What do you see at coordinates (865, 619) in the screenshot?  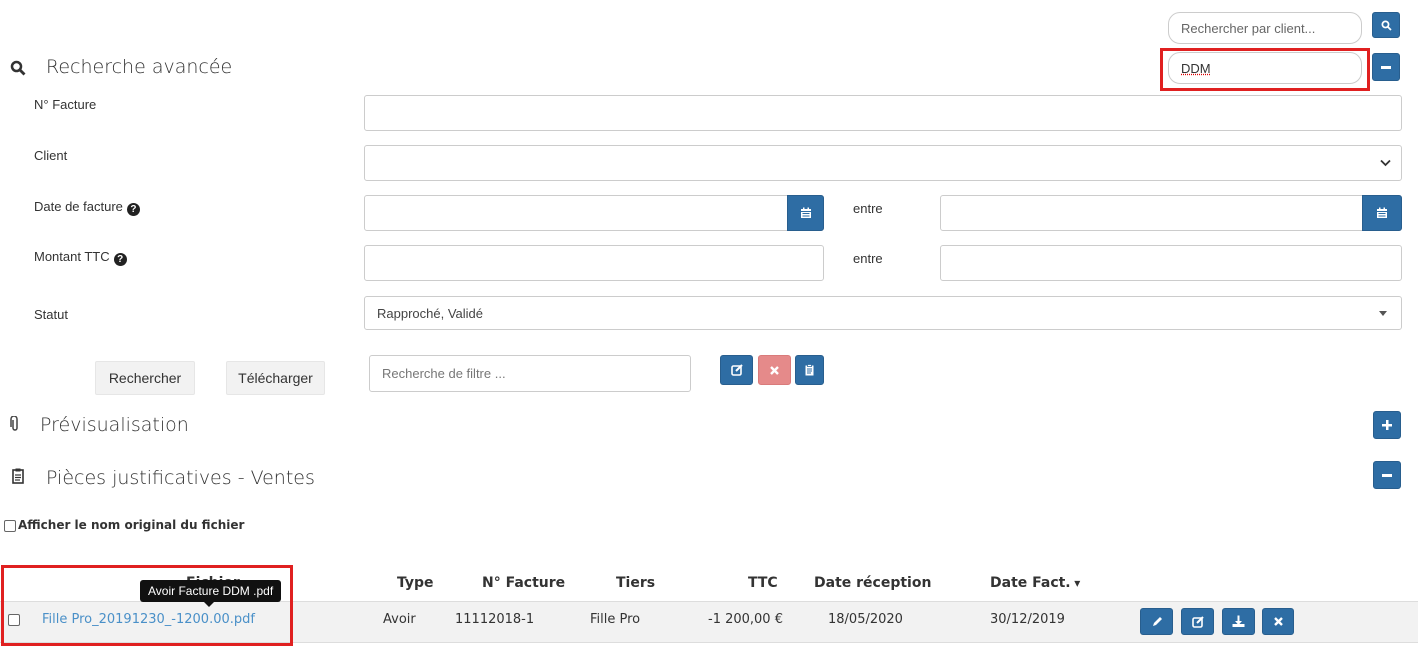 I see `row-received-date: 18/05/2020` at bounding box center [865, 619].